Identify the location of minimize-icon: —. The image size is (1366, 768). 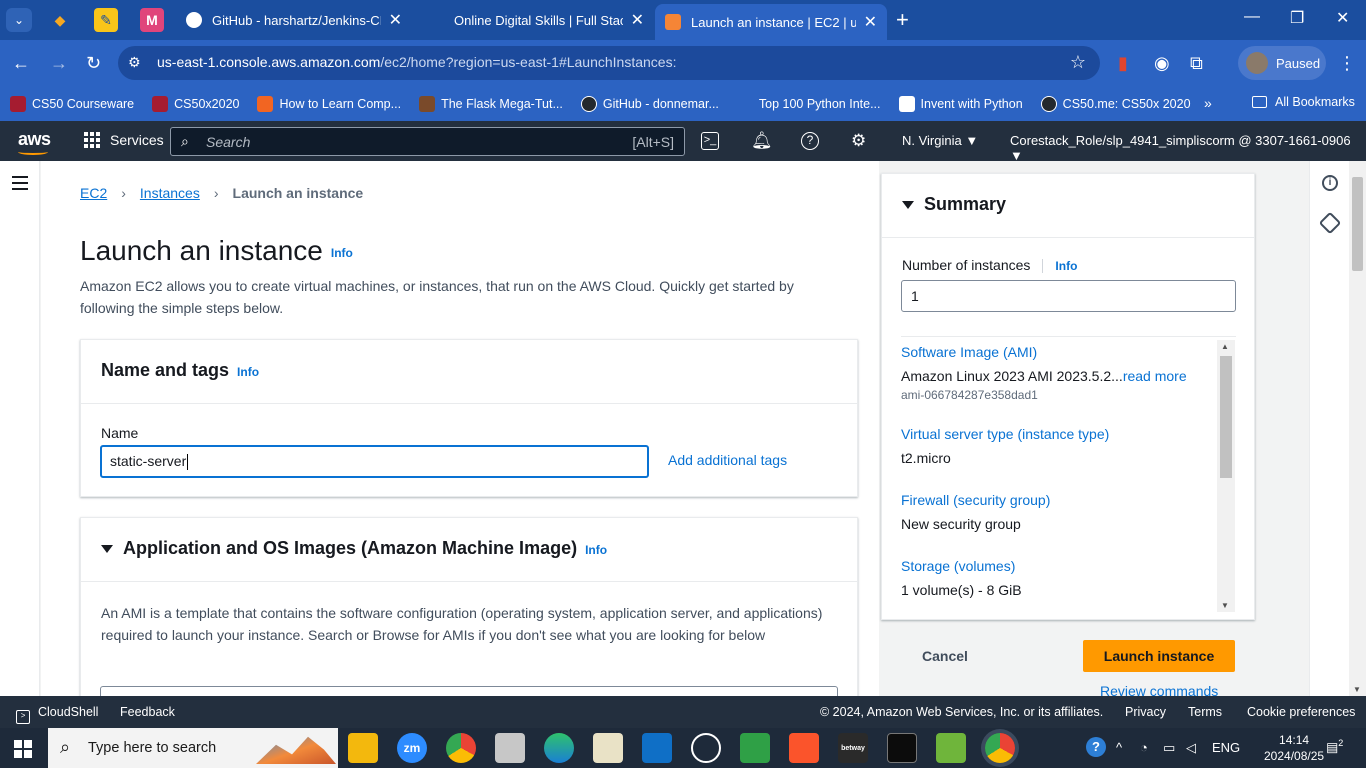
(1252, 17).